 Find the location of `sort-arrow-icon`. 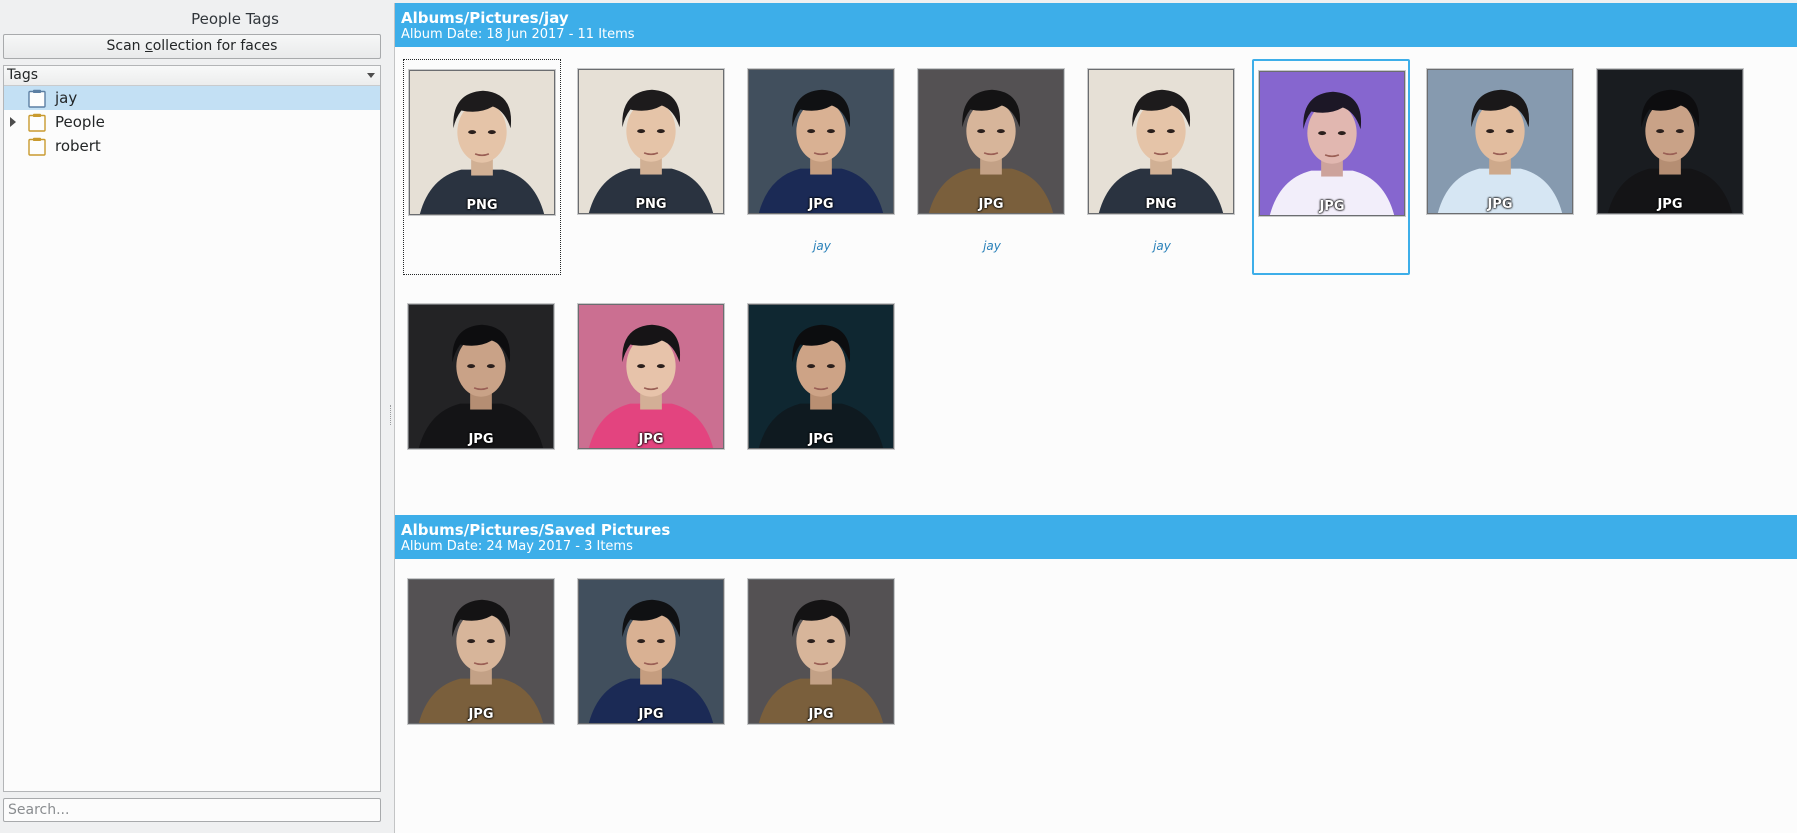

sort-arrow-icon is located at coordinates (371, 75).